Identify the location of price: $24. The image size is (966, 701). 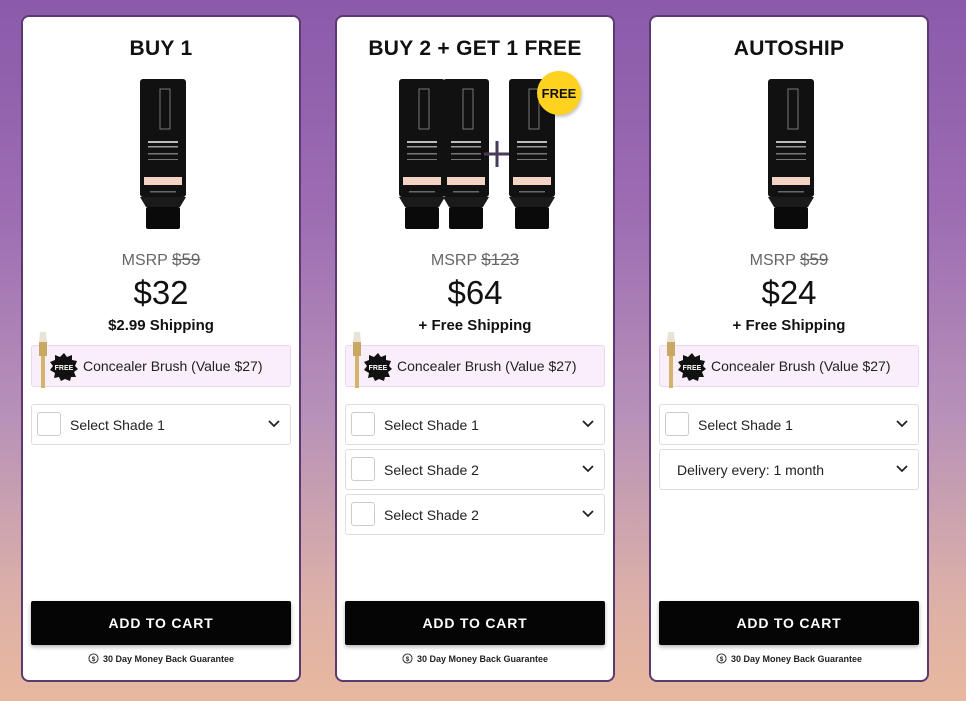
(789, 292).